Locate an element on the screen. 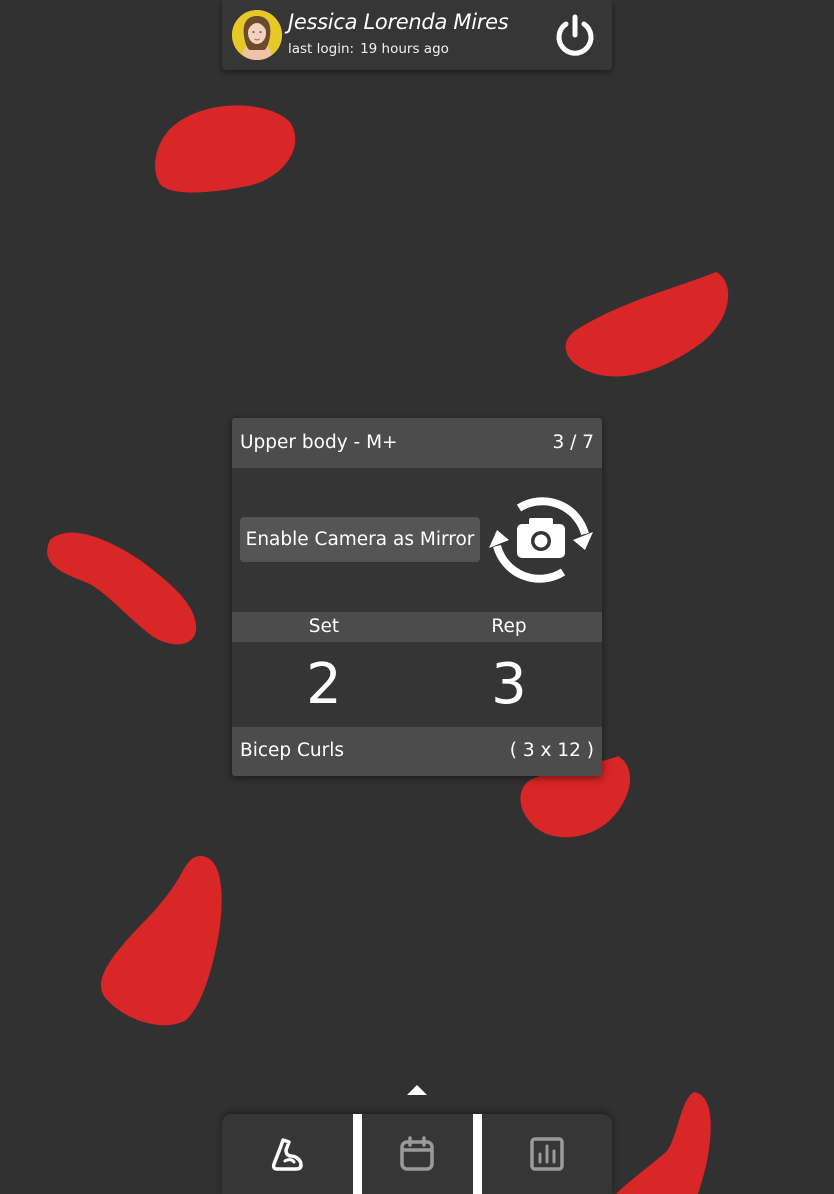 This screenshot has height=1194, width=834. bottom-nav is located at coordinates (417, 1154).